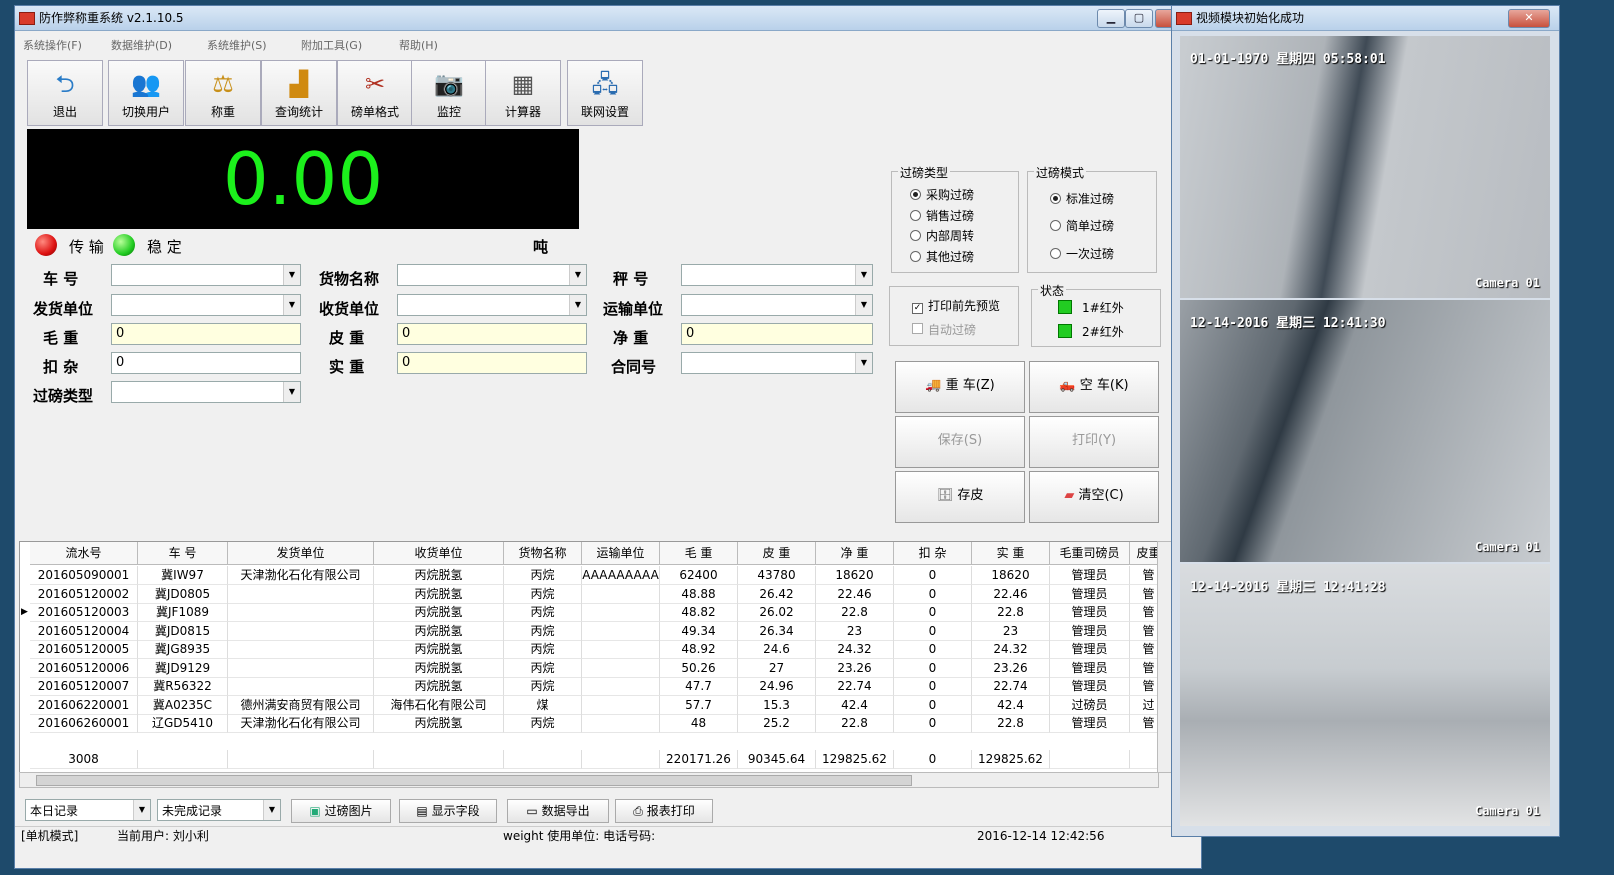 The width and height of the screenshot is (1614, 875). I want to click on menu-system-ops: 系统操作(F), so click(52, 46).